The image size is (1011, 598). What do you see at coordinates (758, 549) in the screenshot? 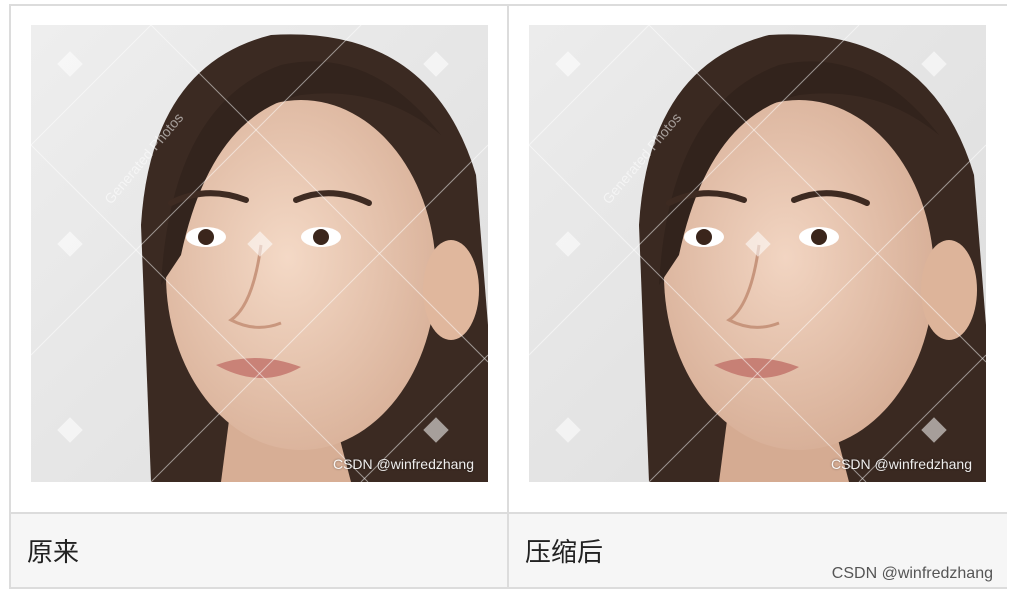
I see `compressed-caption-cell: 压缩后 CSDN @winfredzhang` at bounding box center [758, 549].